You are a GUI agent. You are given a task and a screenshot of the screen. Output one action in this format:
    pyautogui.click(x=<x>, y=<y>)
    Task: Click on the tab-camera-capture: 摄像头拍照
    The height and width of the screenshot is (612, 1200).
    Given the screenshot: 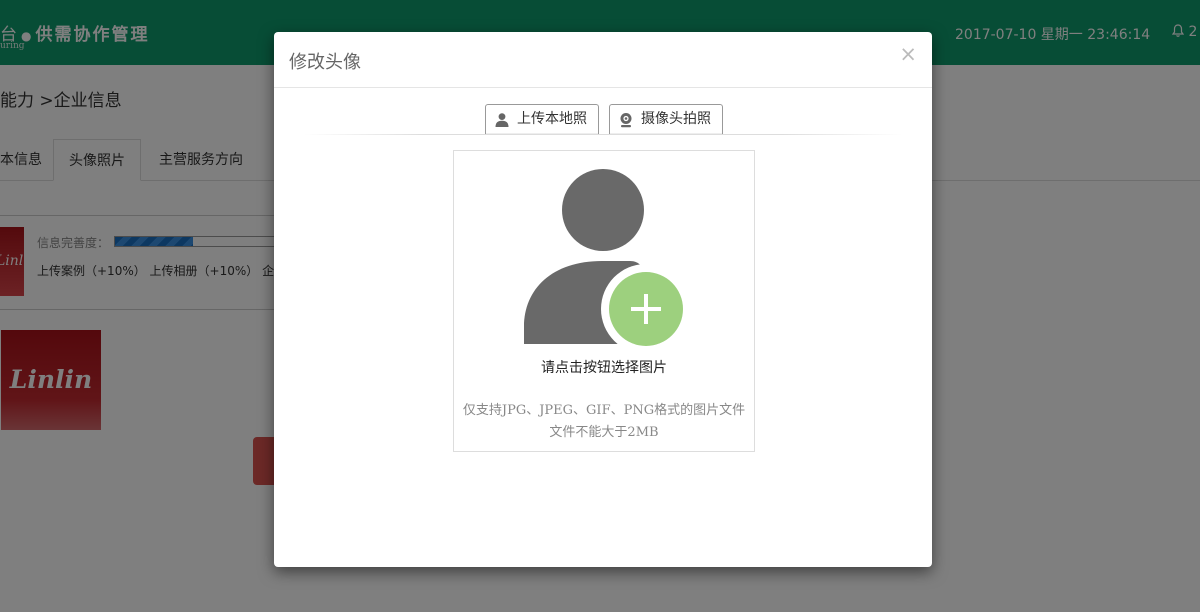 What is the action you would take?
    pyautogui.click(x=666, y=119)
    